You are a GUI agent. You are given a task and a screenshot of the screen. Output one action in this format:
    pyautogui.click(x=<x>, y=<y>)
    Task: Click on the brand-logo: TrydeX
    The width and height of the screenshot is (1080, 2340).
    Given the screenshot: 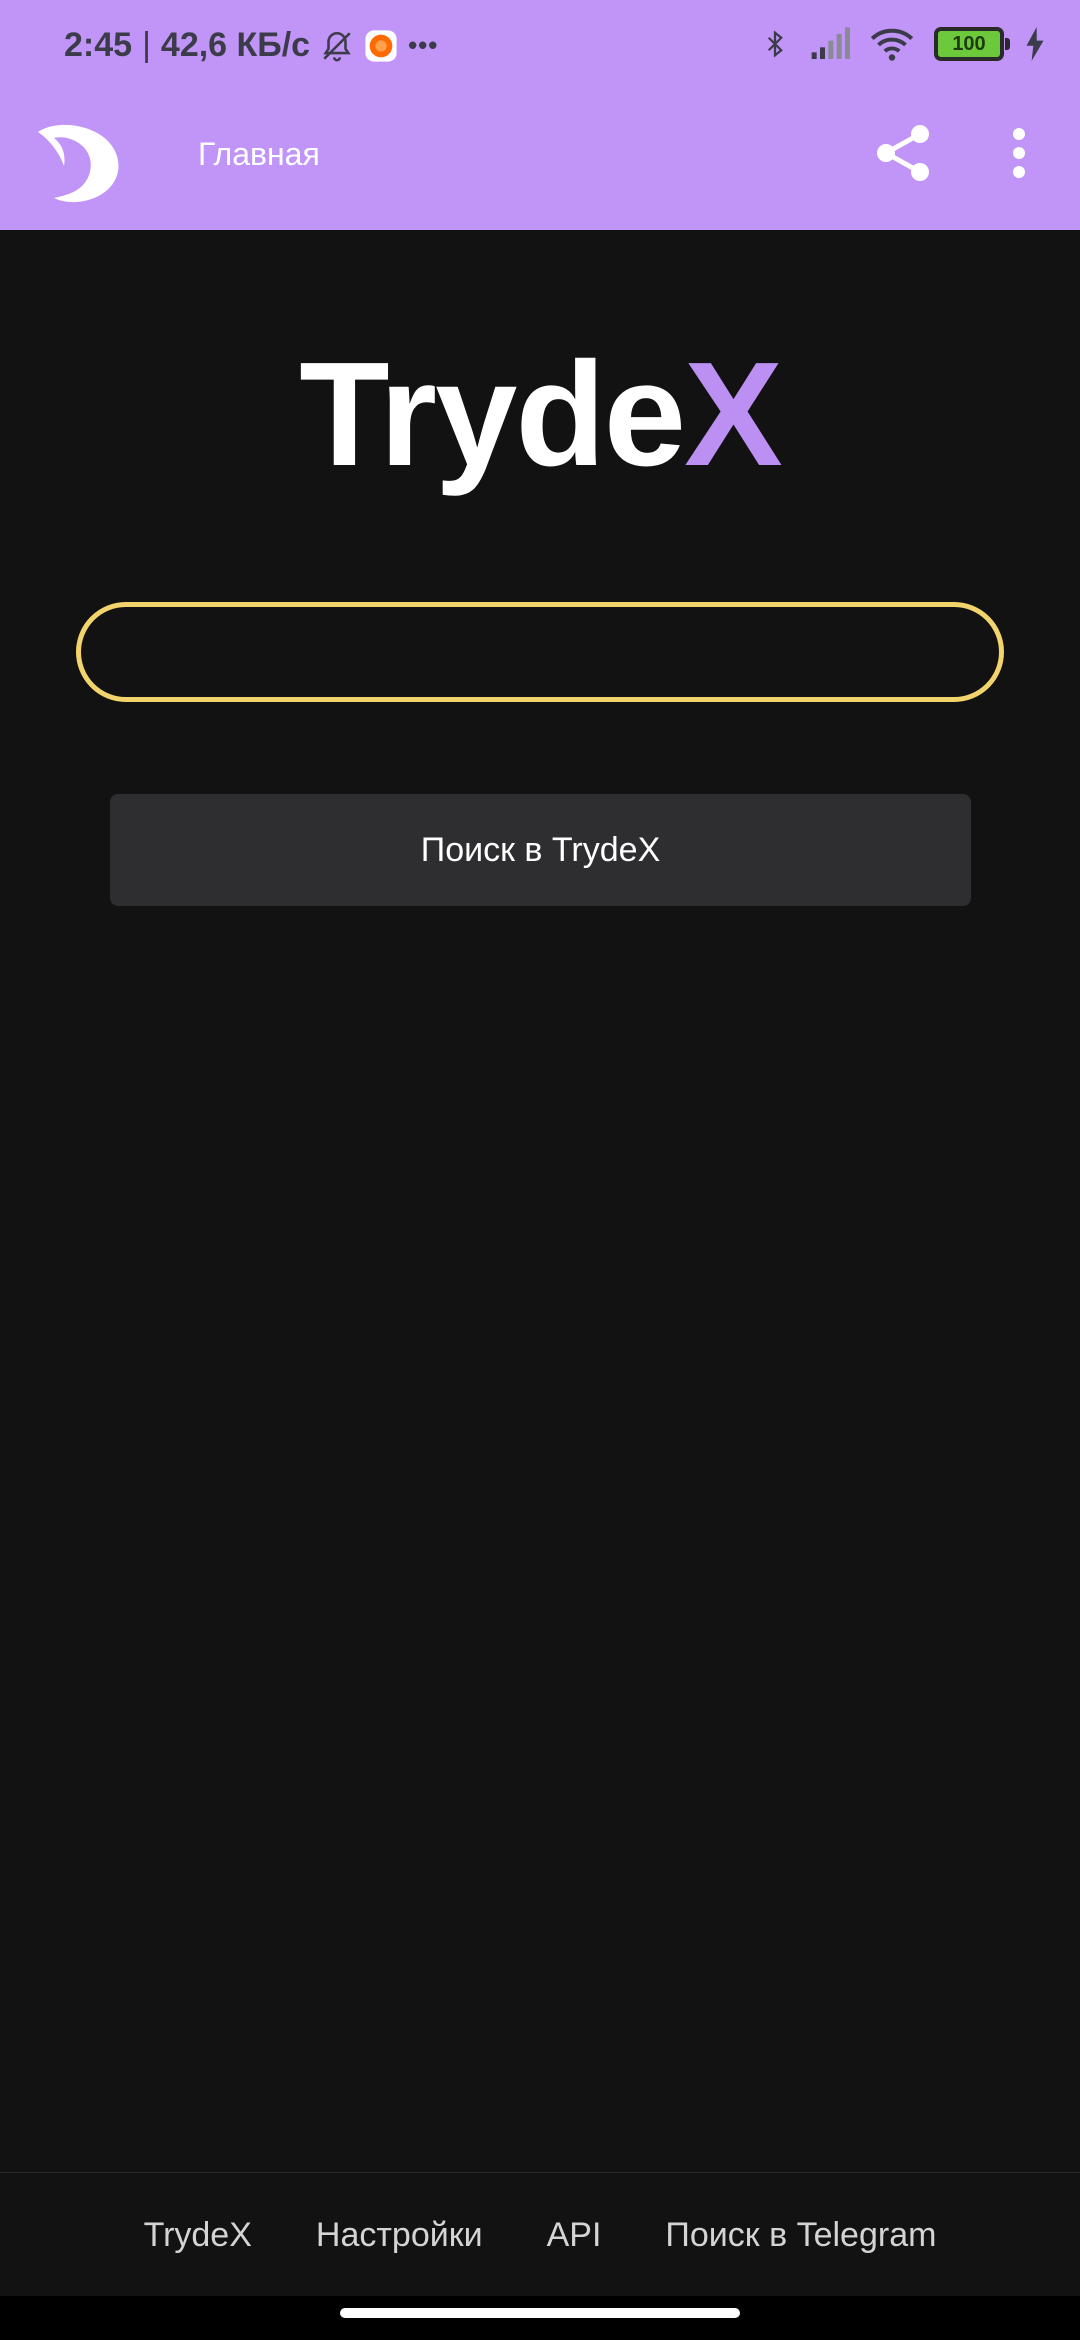 What is the action you would take?
    pyautogui.click(x=540, y=415)
    